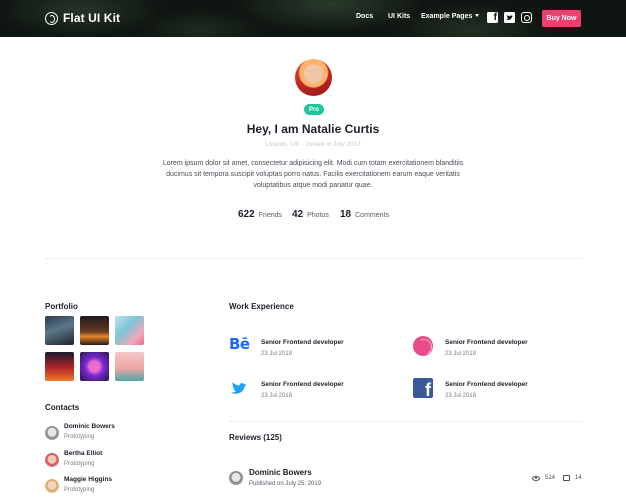  What do you see at coordinates (364, 16) in the screenshot?
I see `nav-item-docs: Docs` at bounding box center [364, 16].